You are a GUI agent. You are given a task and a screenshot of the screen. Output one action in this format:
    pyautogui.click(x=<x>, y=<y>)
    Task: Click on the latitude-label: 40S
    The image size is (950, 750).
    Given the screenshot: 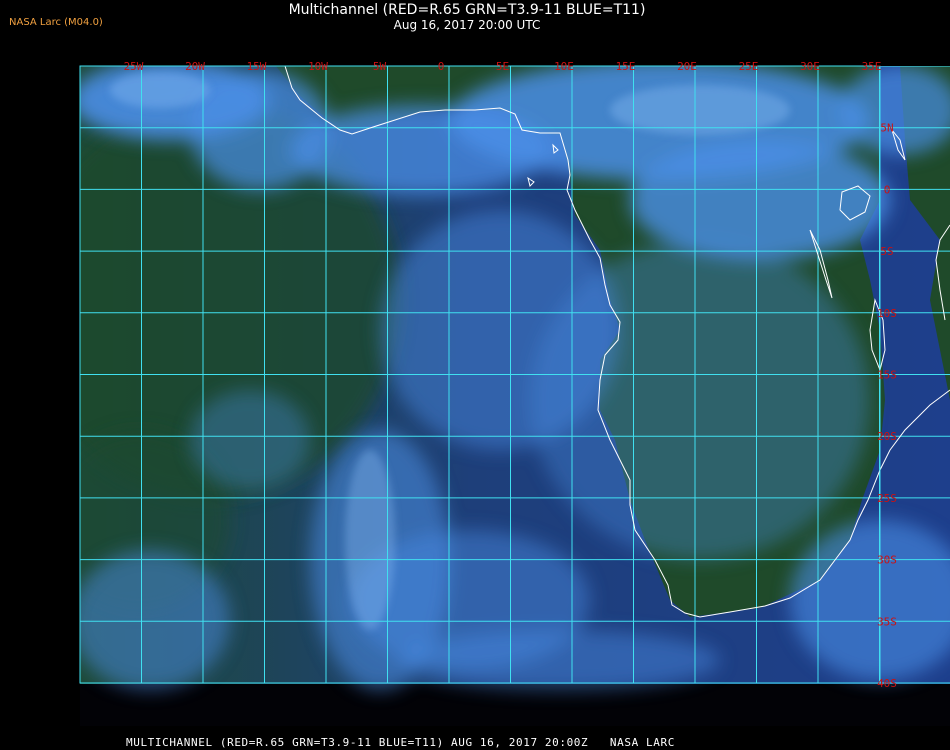 What is the action you would take?
    pyautogui.click(x=887, y=683)
    